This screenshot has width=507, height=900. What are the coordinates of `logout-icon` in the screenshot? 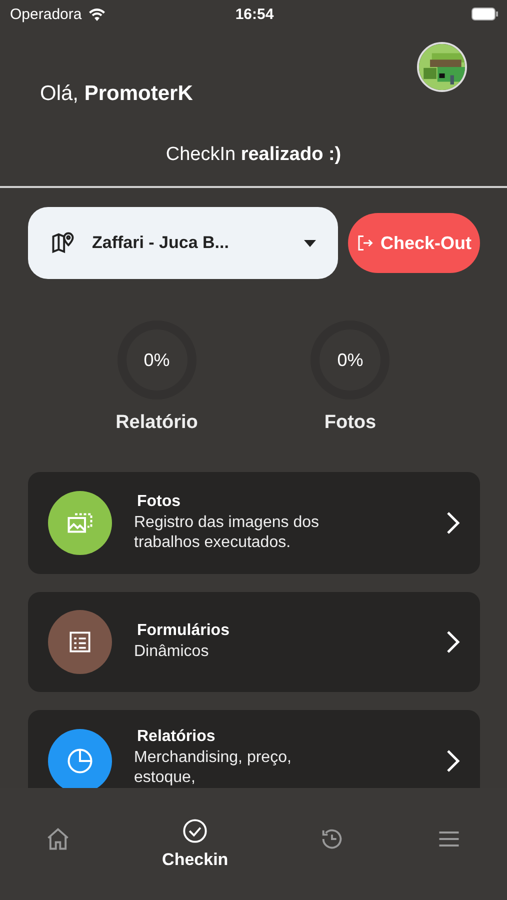 It's located at (365, 243).